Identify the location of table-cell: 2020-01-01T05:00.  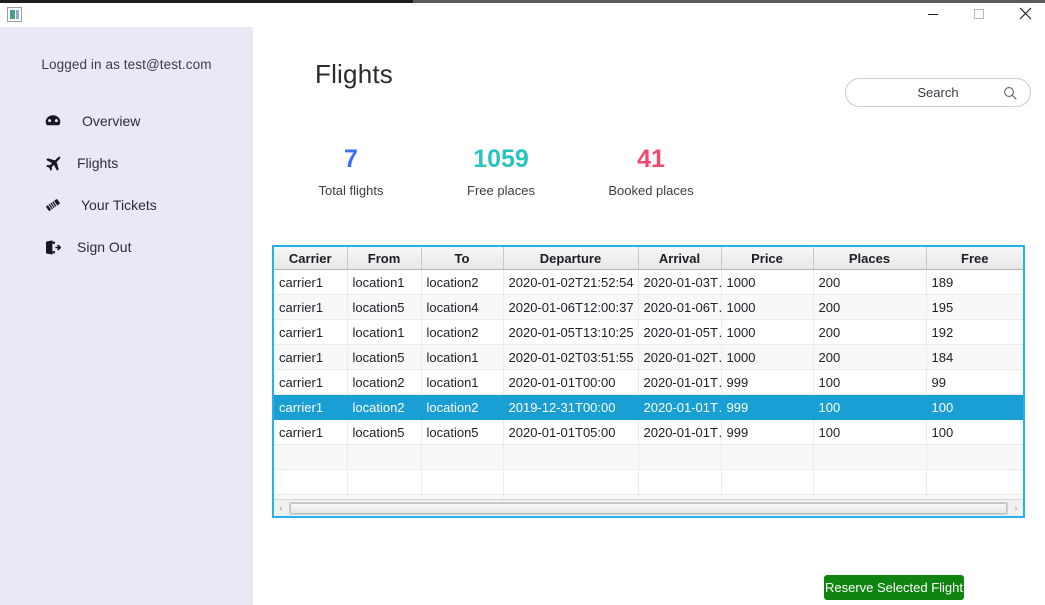
(571, 432).